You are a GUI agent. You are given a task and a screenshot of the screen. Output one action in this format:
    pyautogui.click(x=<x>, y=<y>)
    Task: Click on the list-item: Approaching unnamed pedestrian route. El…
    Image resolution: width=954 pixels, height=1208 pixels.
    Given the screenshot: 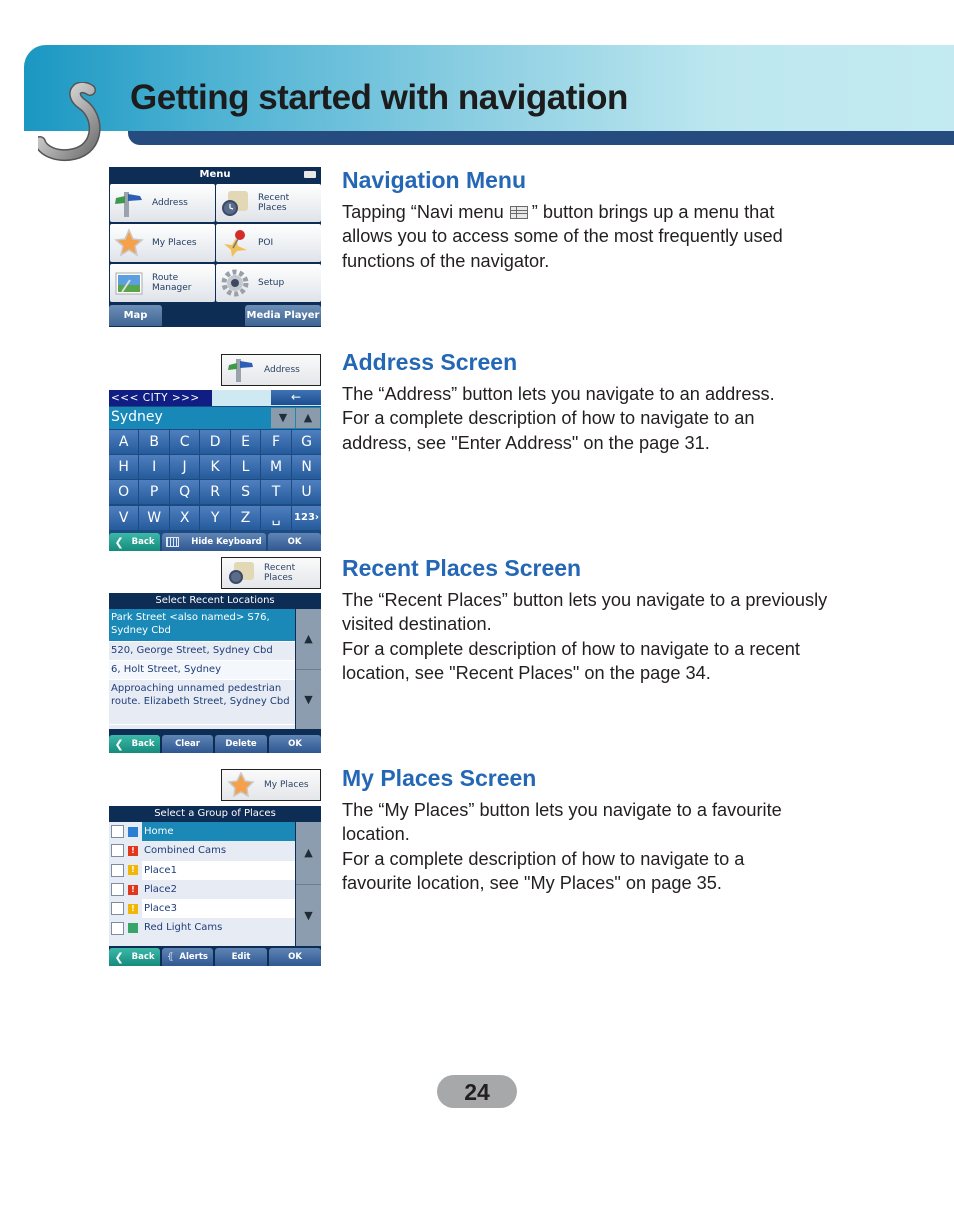 What is the action you would take?
    pyautogui.click(x=202, y=702)
    